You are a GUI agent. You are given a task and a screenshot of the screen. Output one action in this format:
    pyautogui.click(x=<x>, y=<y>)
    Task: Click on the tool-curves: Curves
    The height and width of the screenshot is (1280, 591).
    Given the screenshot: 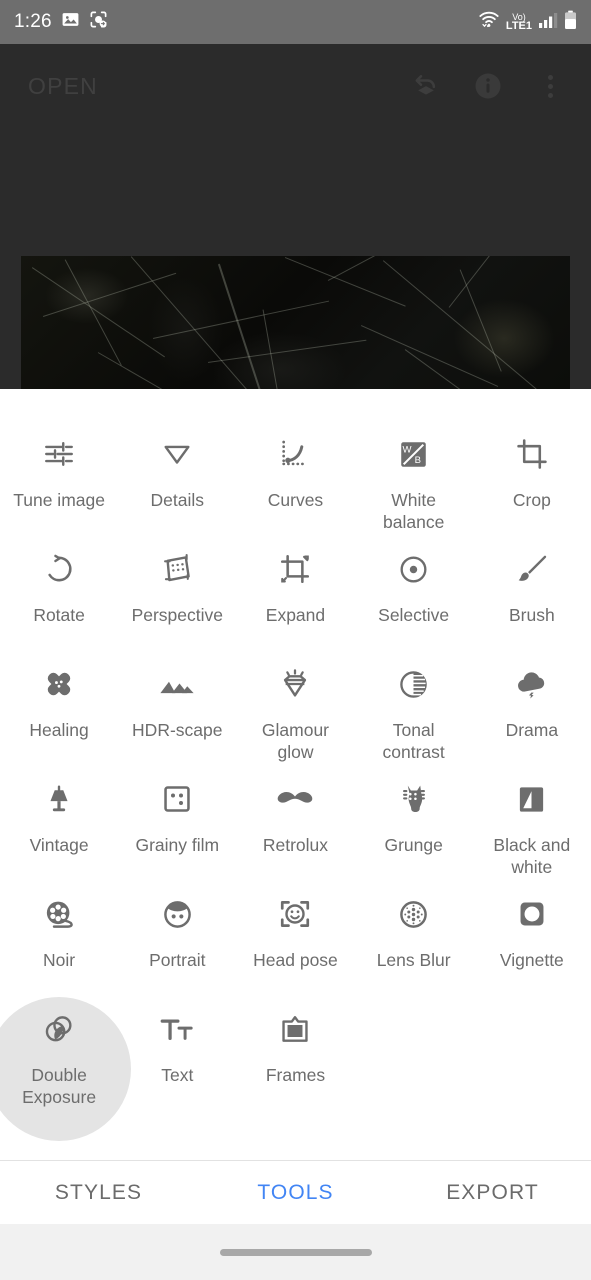 What is the action you would take?
    pyautogui.click(x=295, y=480)
    